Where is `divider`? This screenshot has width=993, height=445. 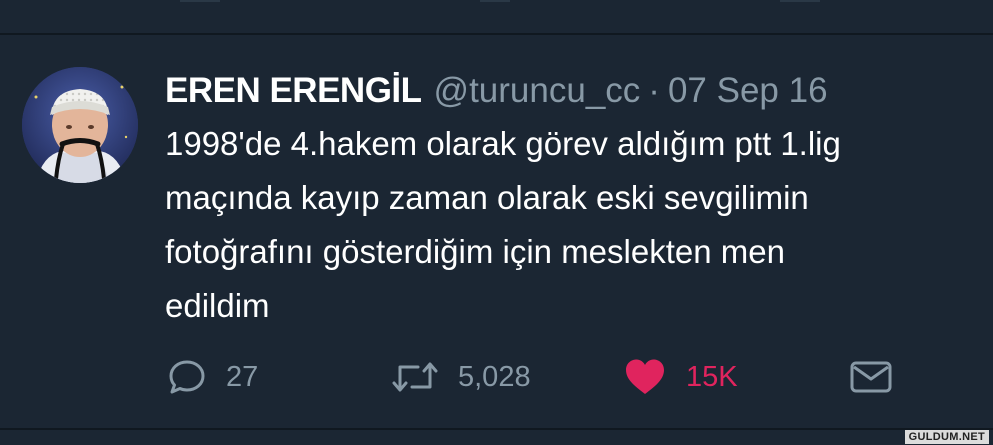 divider is located at coordinates (496, 429).